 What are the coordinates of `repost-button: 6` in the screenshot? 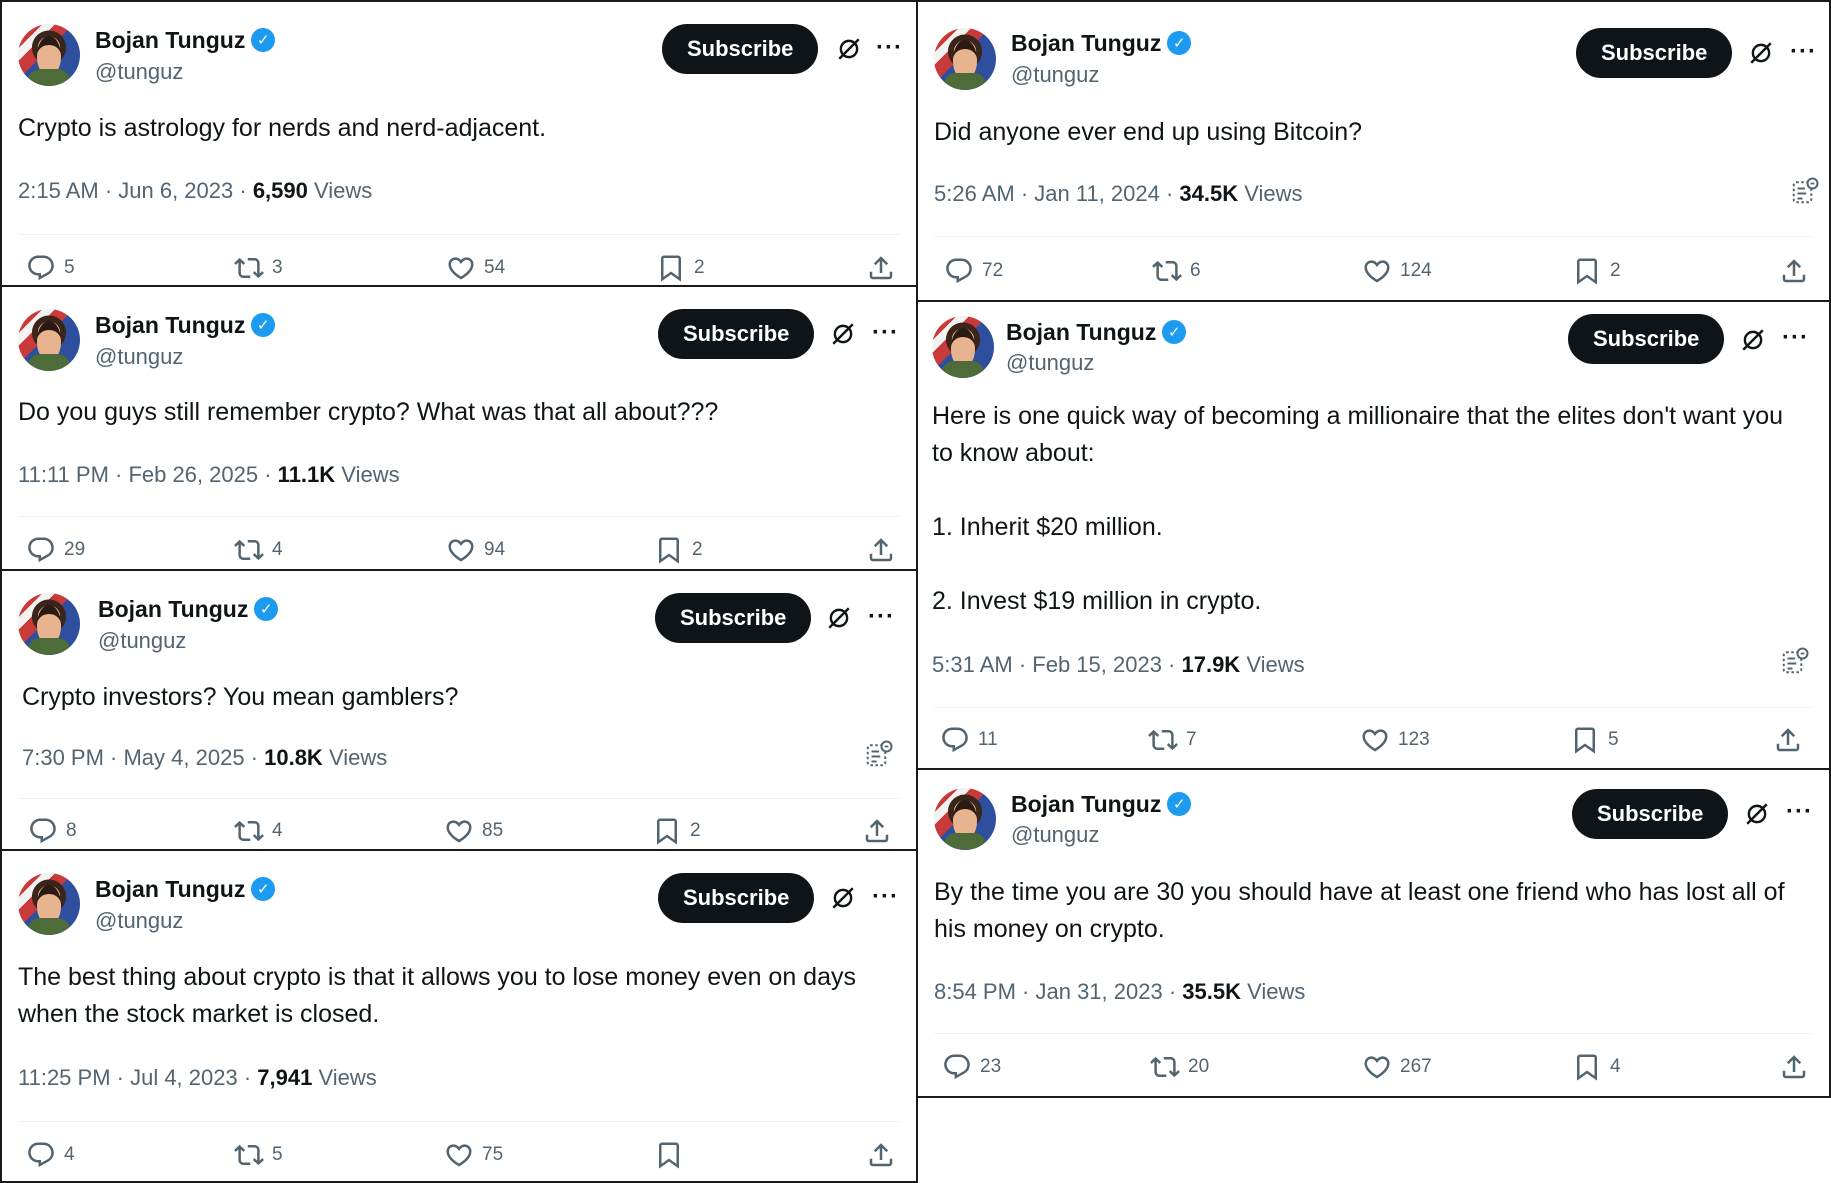 It's located at (1176, 271).